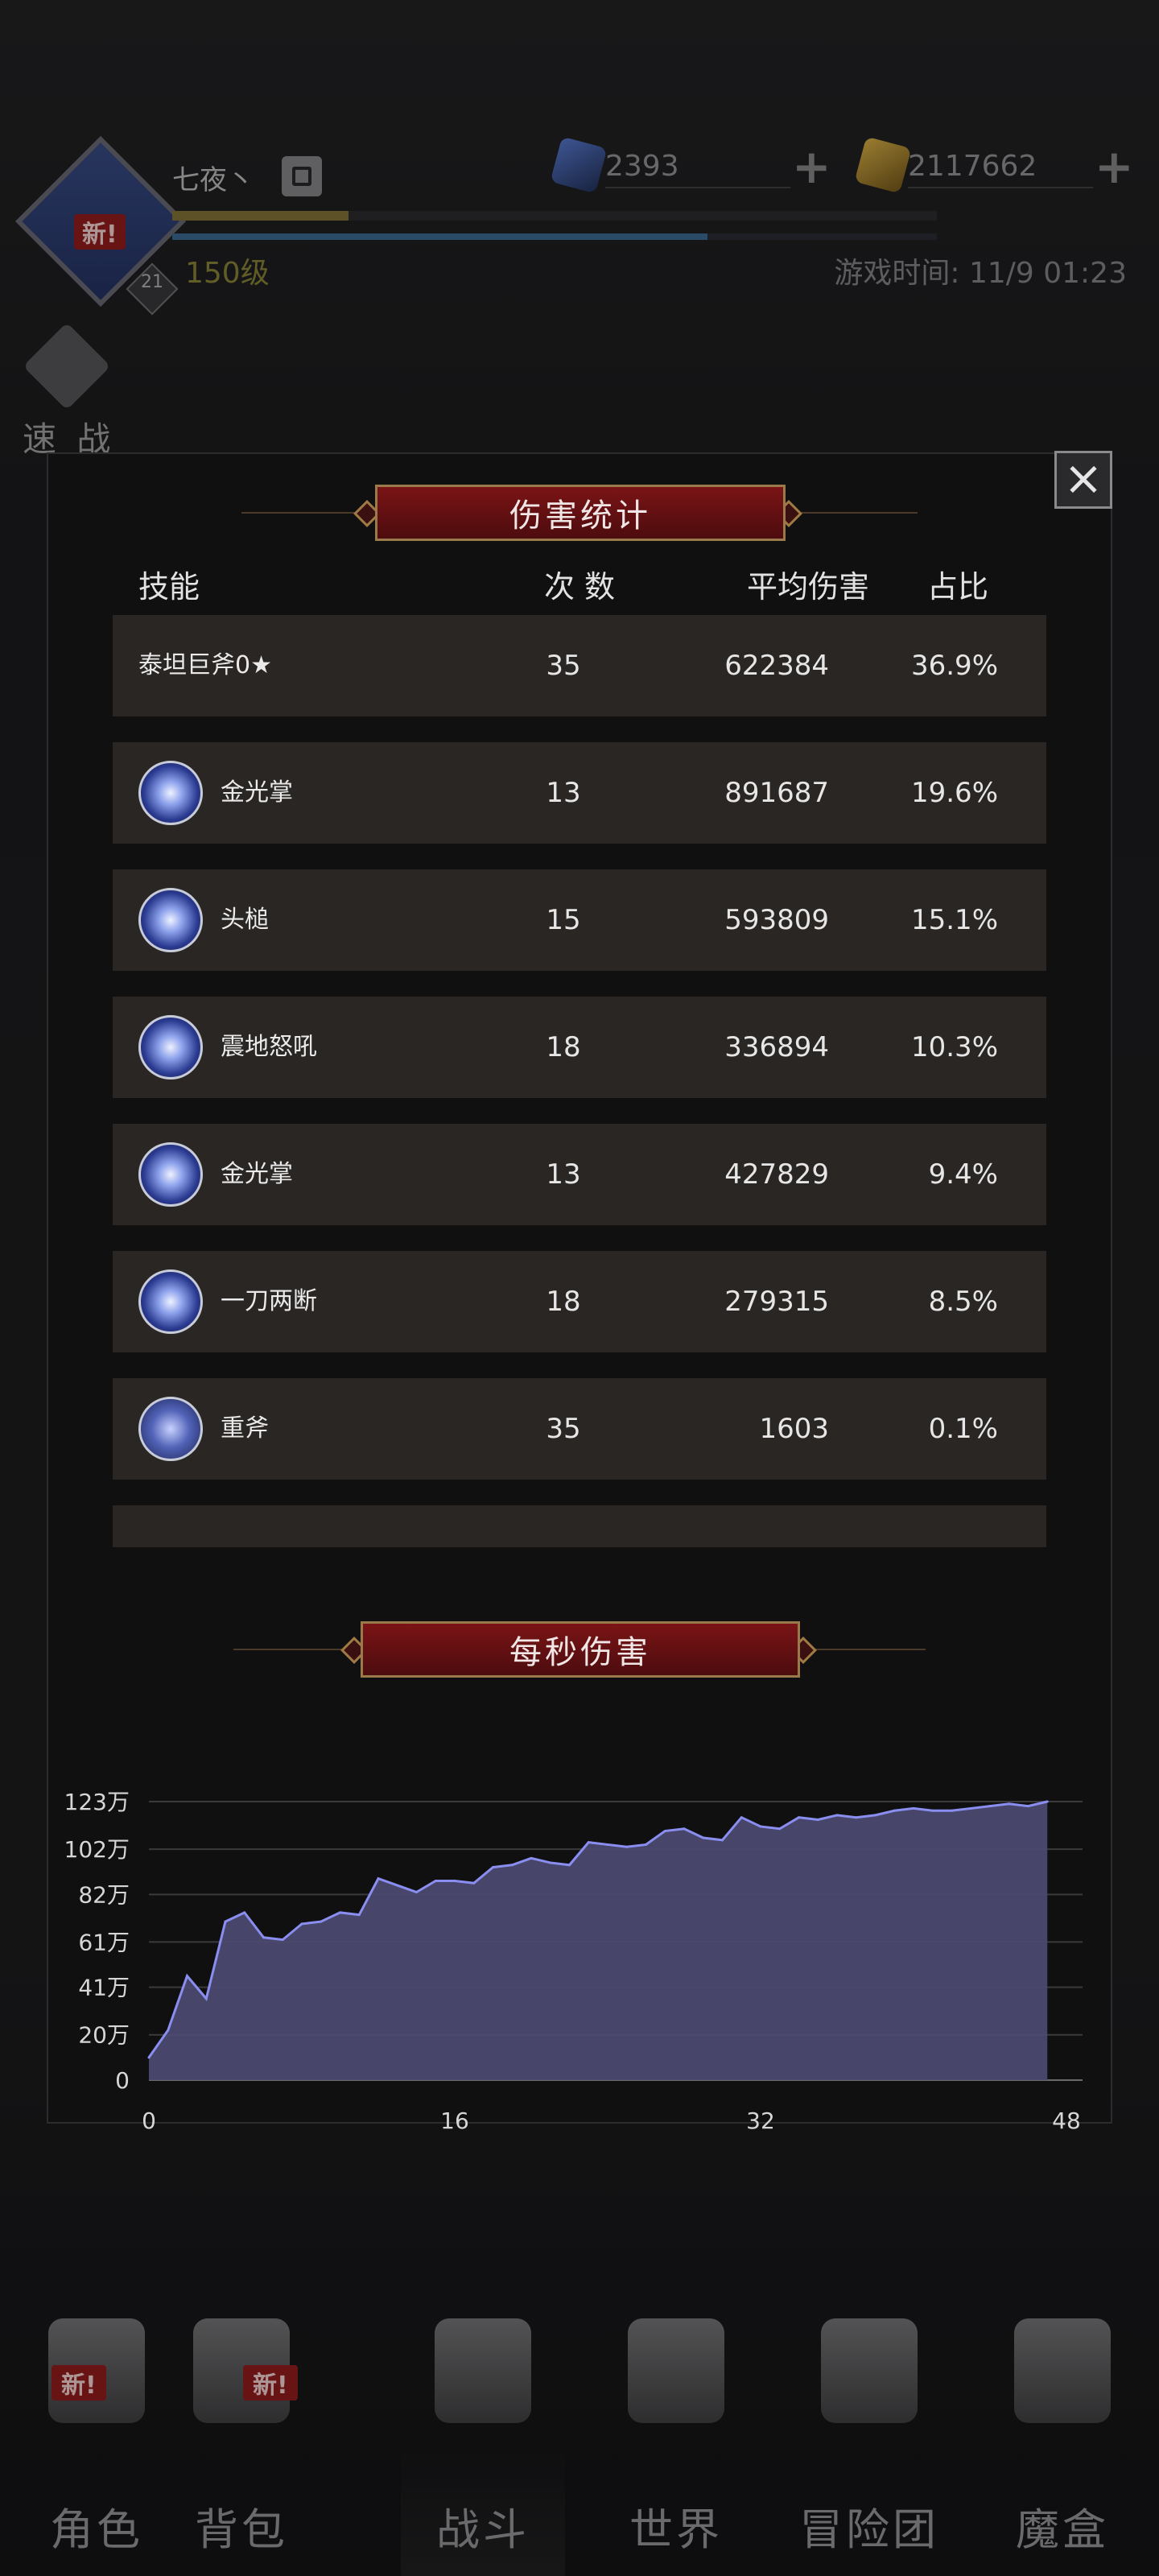  What do you see at coordinates (245, 920) in the screenshot?
I see `skill-name: 头槌` at bounding box center [245, 920].